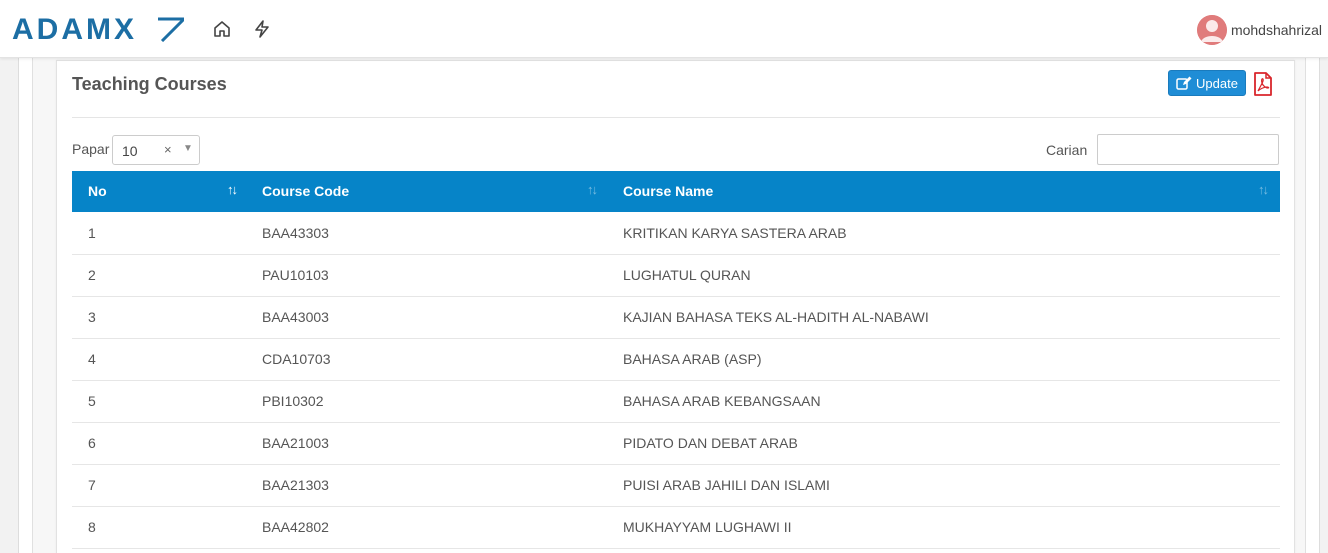 Image resolution: width=1328 pixels, height=553 pixels. I want to click on cell-course-name: KRITIKAN KARYA SASTERA ARAB, so click(735, 232).